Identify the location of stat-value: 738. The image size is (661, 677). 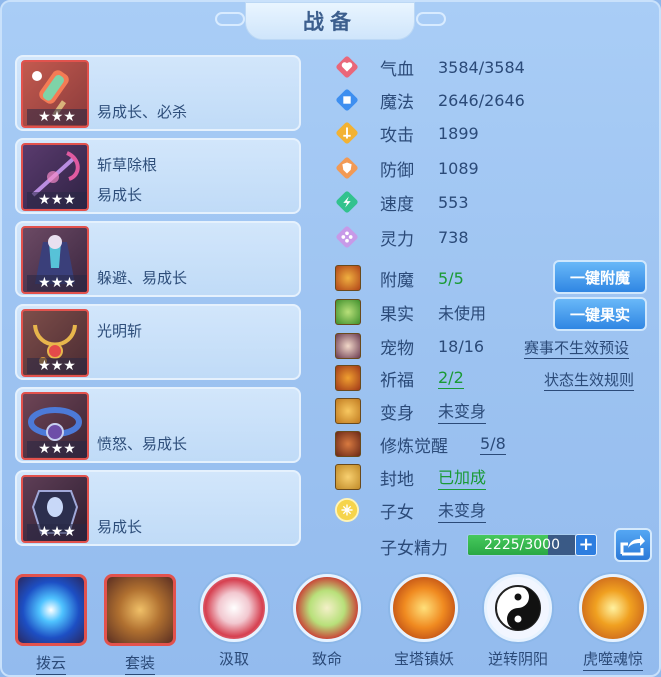
(453, 237).